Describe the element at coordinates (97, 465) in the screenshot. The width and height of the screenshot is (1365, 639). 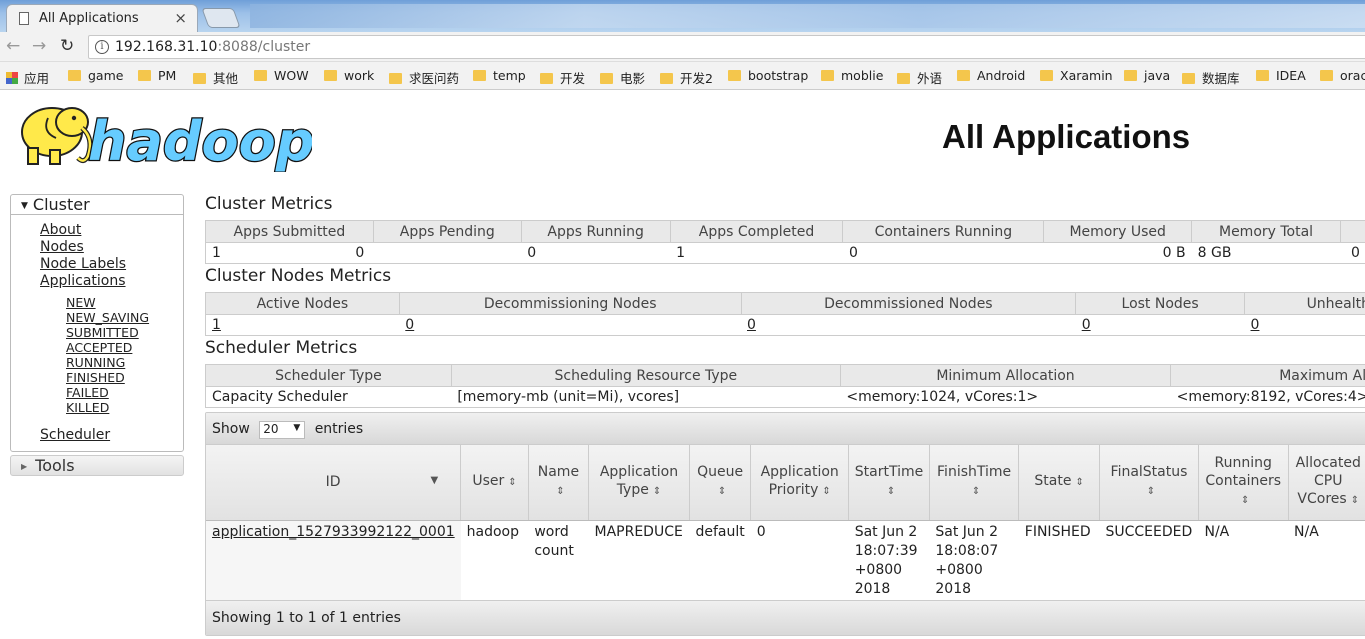
I see `sidebar-tools-toggle: ▶ Tools` at that location.